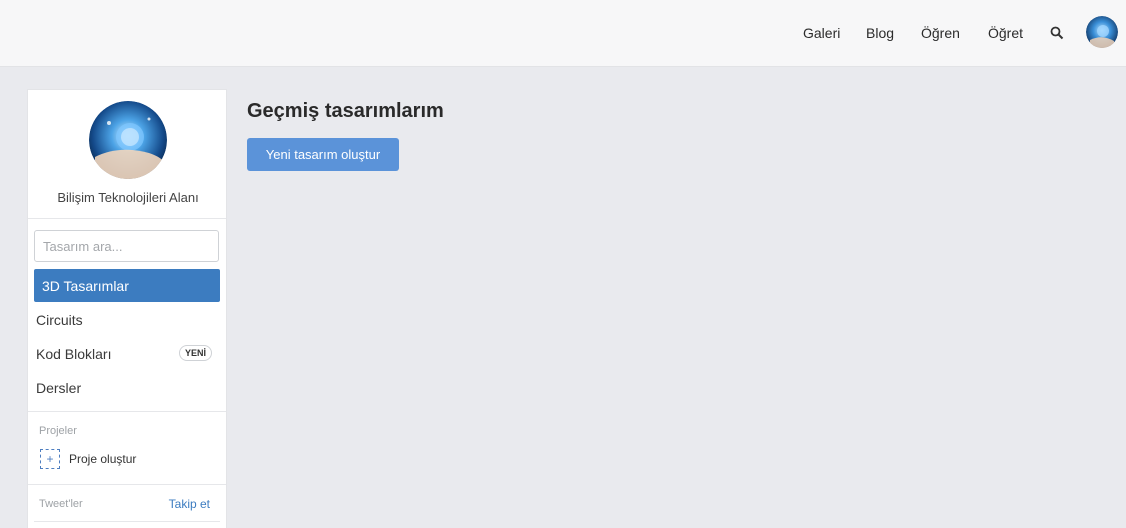 The width and height of the screenshot is (1126, 528). What do you see at coordinates (1005, 33) in the screenshot?
I see `nav-link-ogret: Öğret` at bounding box center [1005, 33].